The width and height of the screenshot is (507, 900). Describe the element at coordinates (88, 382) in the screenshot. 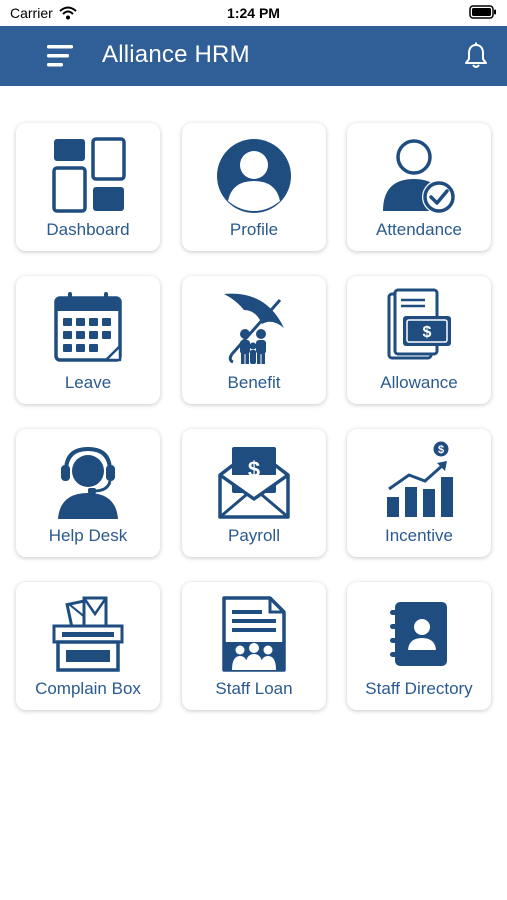

I see `tile-label: Leave` at that location.